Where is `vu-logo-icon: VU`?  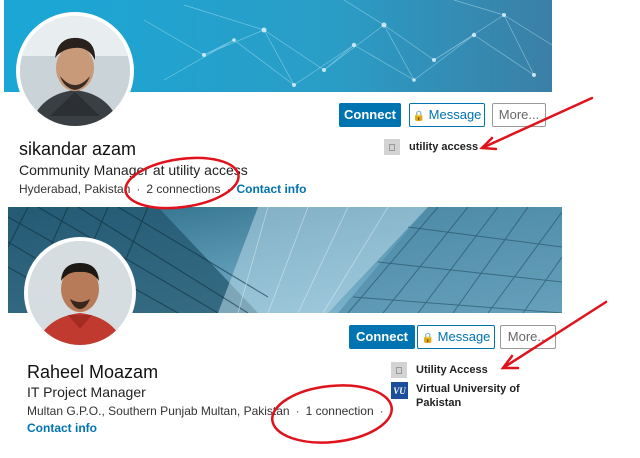 vu-logo-icon: VU is located at coordinates (399, 390).